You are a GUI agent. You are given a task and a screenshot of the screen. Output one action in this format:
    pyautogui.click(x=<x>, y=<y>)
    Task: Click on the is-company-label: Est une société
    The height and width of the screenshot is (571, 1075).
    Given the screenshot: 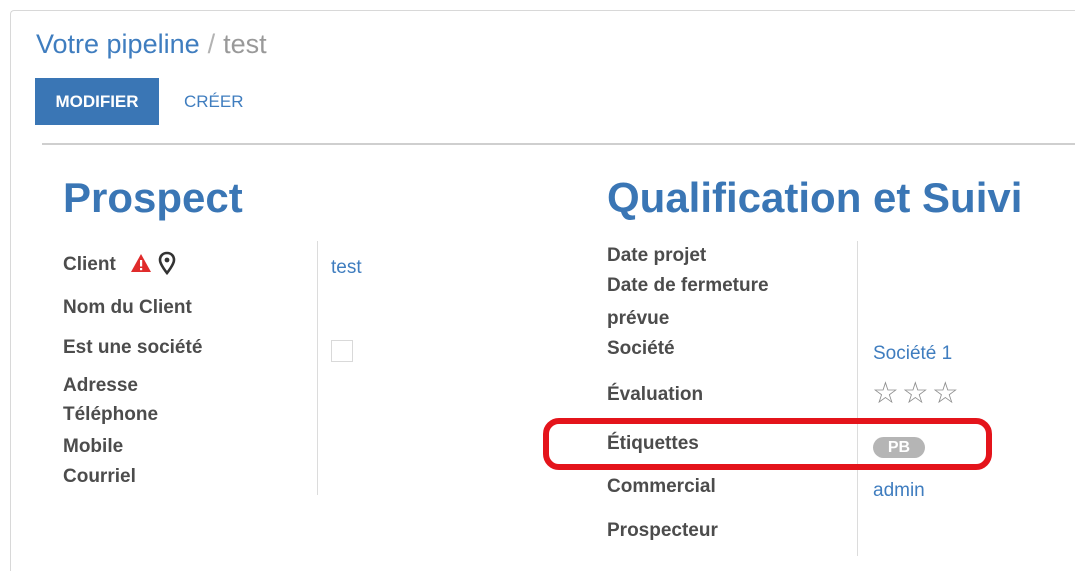 What is the action you would take?
    pyautogui.click(x=133, y=347)
    